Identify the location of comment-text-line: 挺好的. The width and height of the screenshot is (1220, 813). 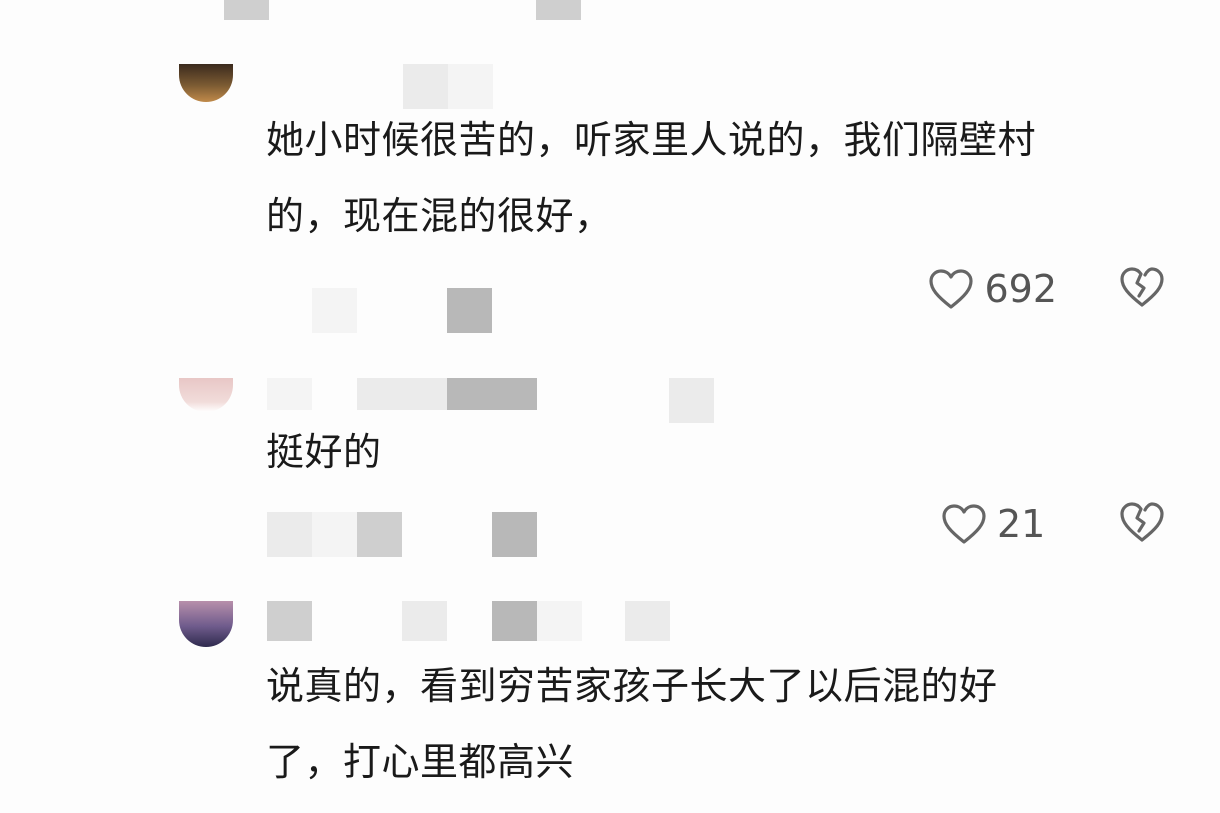
(324, 452).